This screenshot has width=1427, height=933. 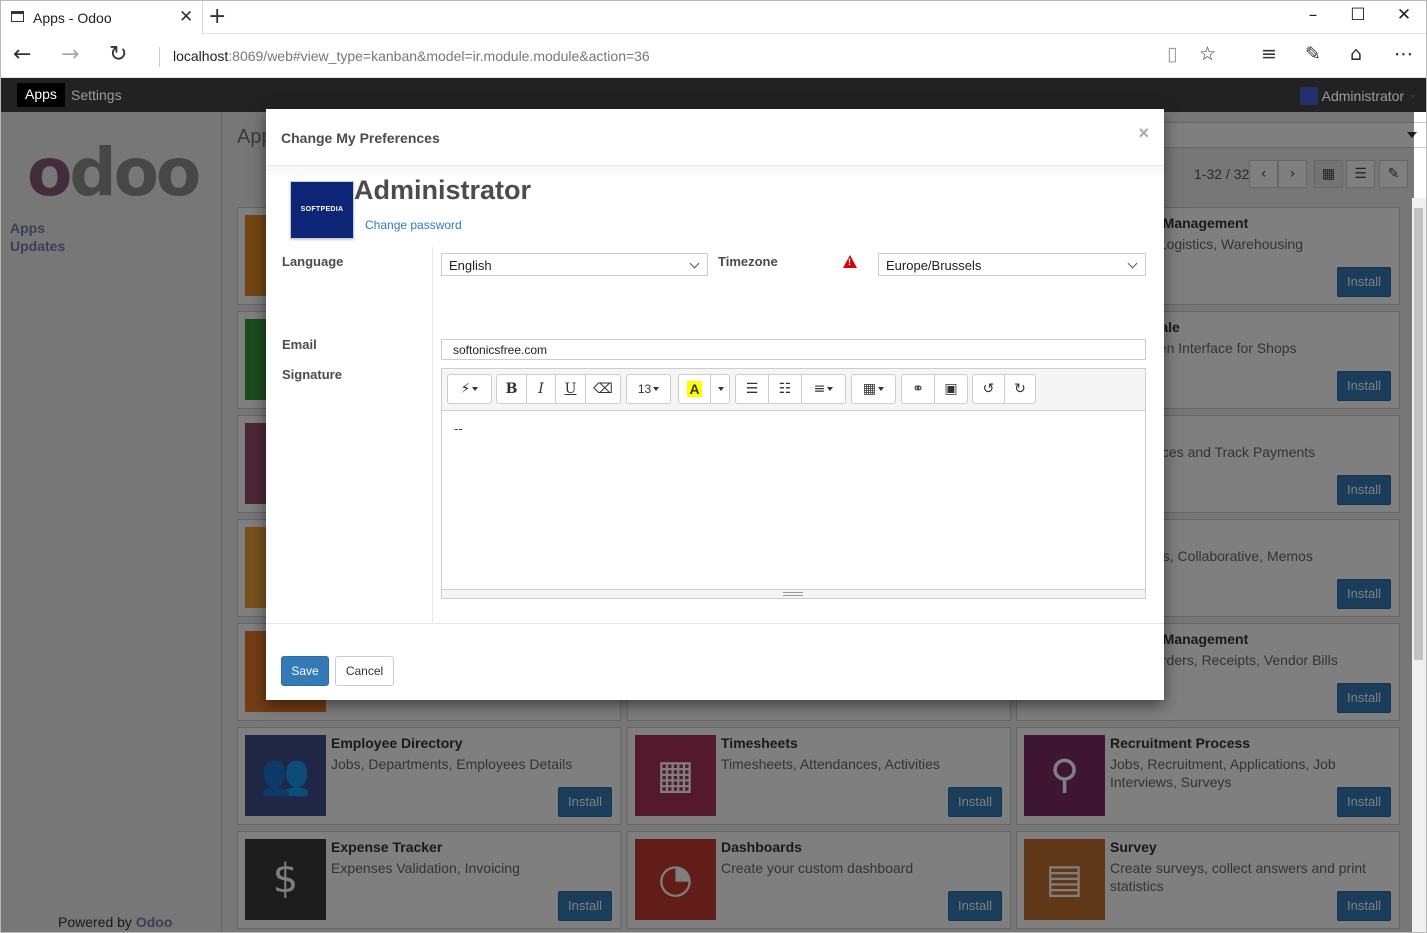 What do you see at coordinates (1313, 15) in the screenshot?
I see `minimize-icon: –` at bounding box center [1313, 15].